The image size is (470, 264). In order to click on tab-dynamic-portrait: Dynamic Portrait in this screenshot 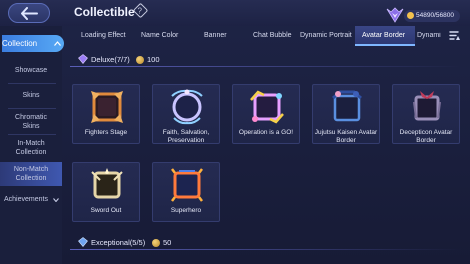, I will do `click(326, 35)`.